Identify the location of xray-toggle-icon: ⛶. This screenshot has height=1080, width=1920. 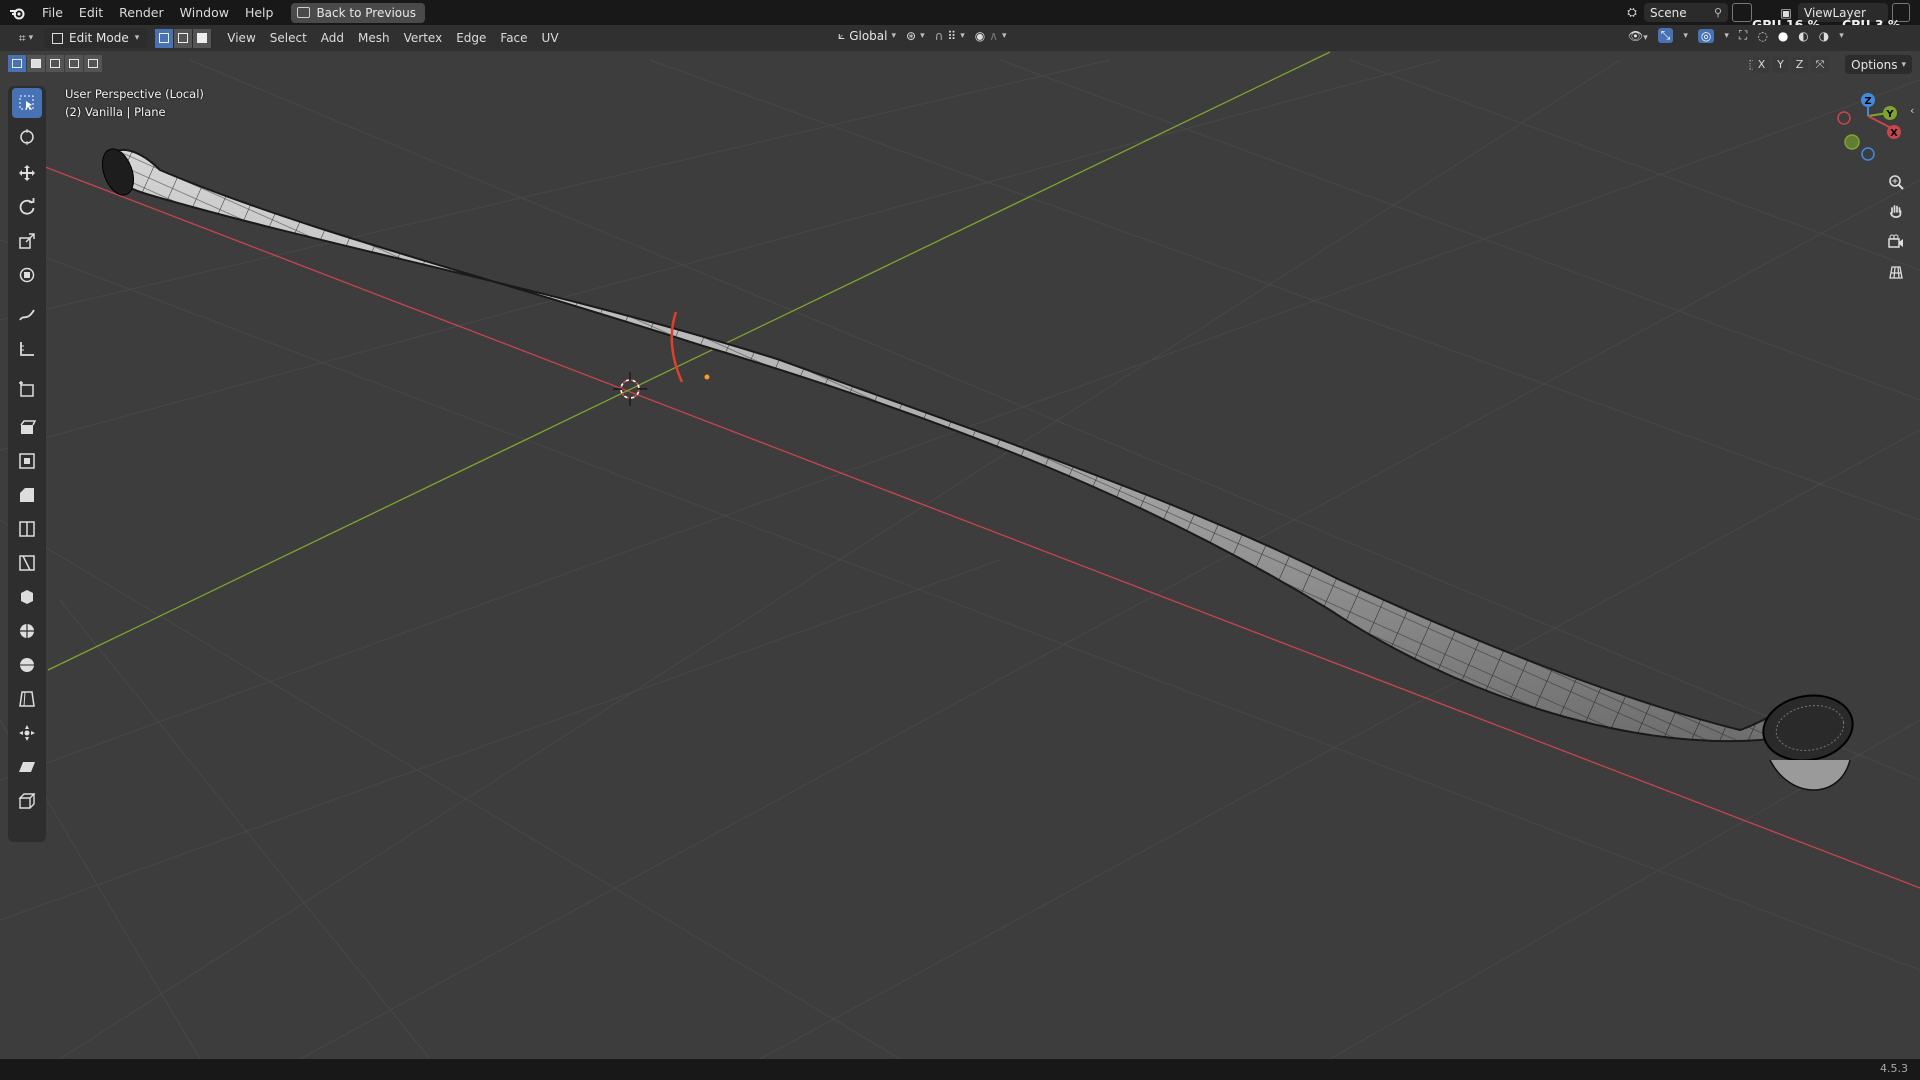
(1743, 35).